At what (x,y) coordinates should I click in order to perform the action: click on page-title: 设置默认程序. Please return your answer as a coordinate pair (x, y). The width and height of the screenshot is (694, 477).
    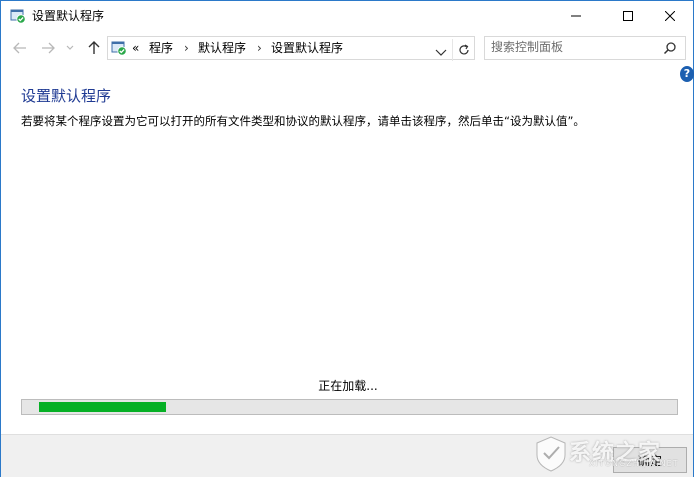
    Looking at the image, I should click on (66, 96).